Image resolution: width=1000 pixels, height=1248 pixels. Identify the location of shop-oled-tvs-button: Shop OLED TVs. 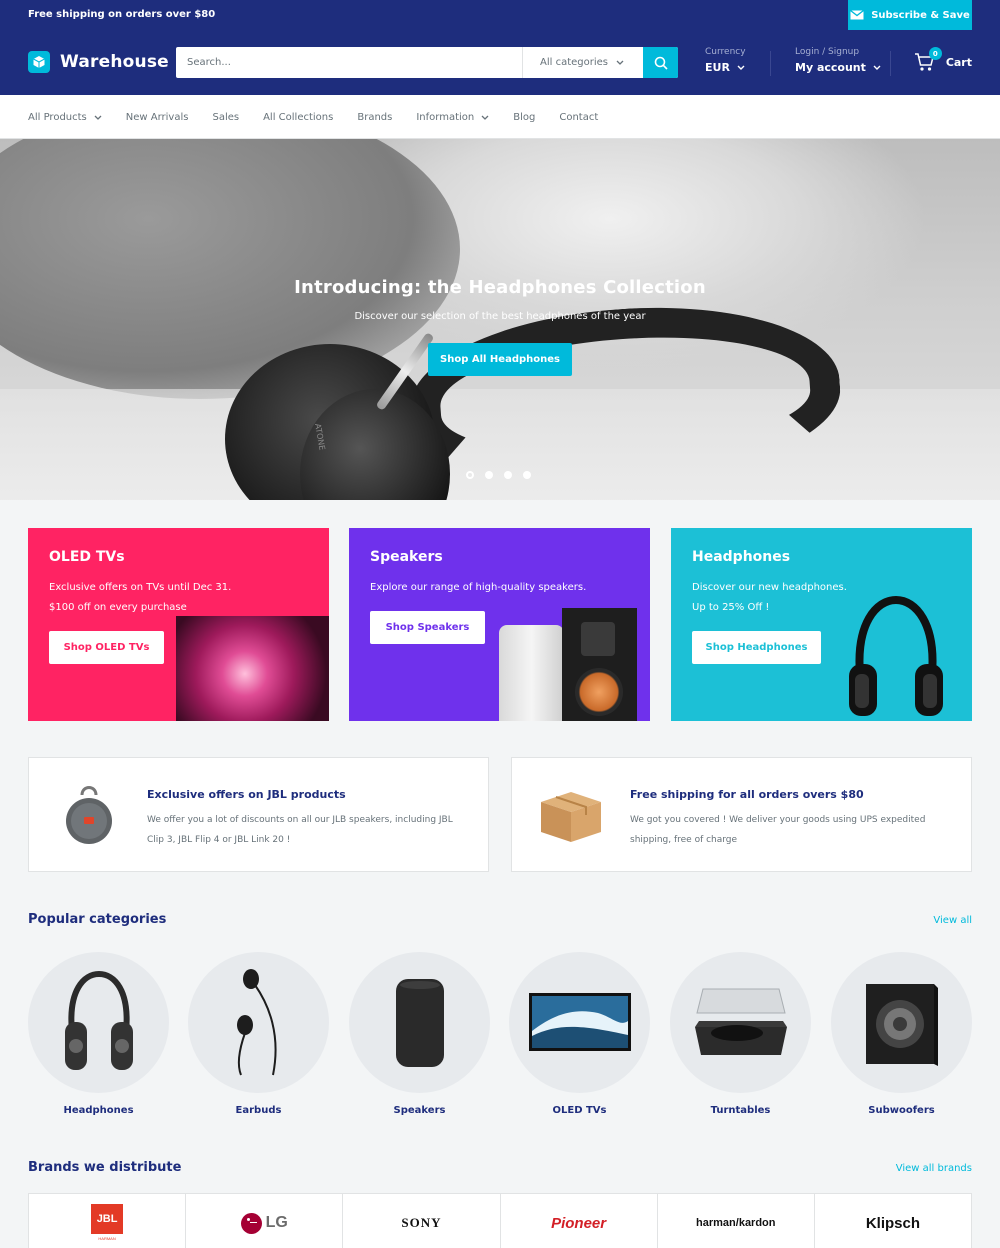
(106, 647).